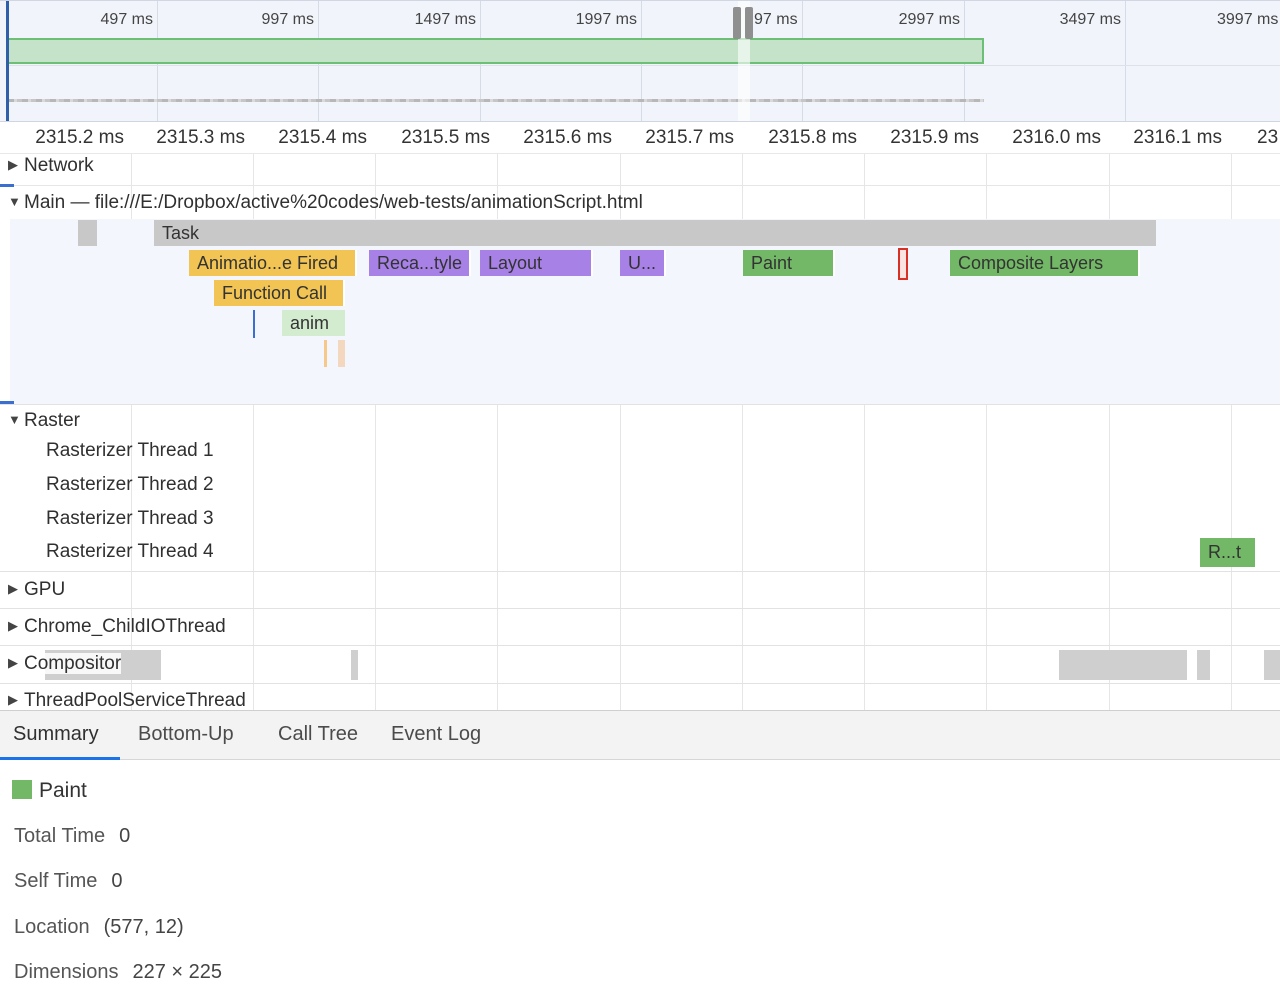 Image resolution: width=1280 pixels, height=1001 pixels. I want to click on details-tab-bar: Summary Bottom-Up Call Tree Event Log, so click(640, 735).